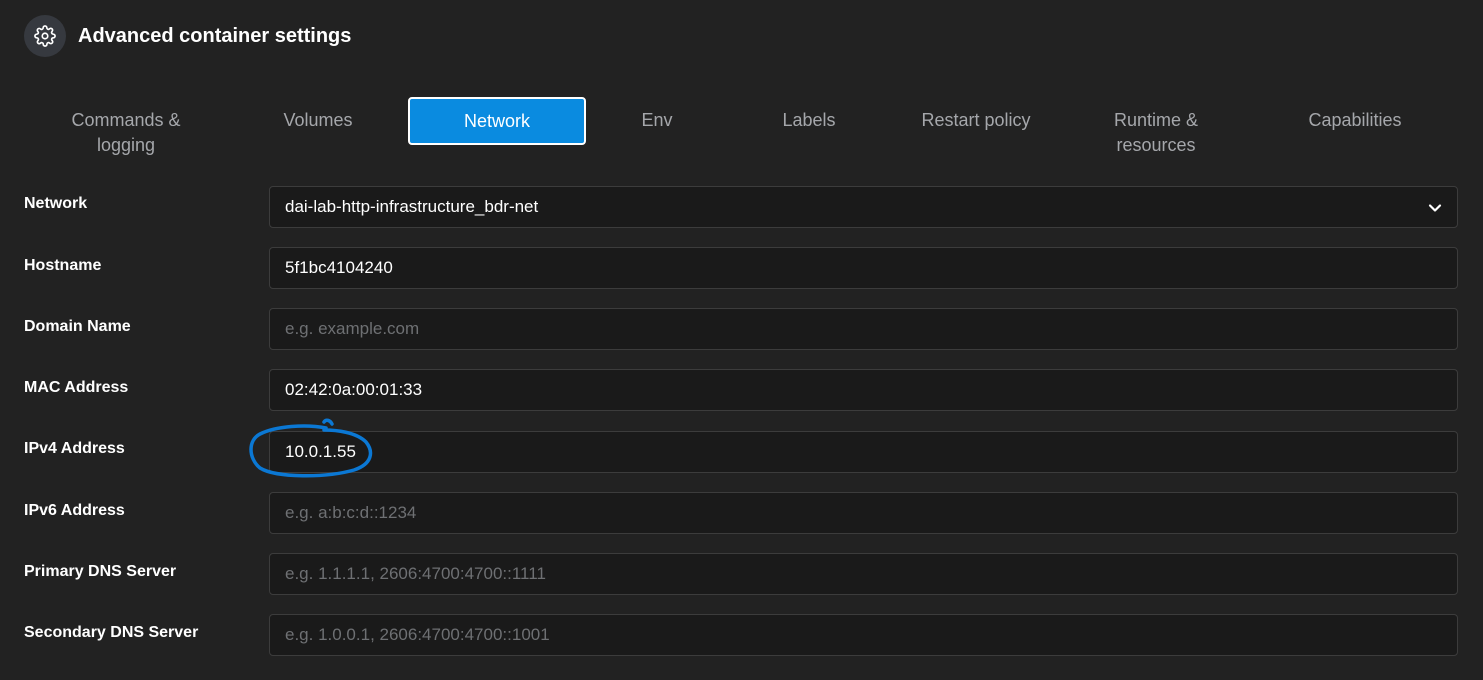 This screenshot has height=680, width=1483. I want to click on tab-env: Env, so click(657, 121).